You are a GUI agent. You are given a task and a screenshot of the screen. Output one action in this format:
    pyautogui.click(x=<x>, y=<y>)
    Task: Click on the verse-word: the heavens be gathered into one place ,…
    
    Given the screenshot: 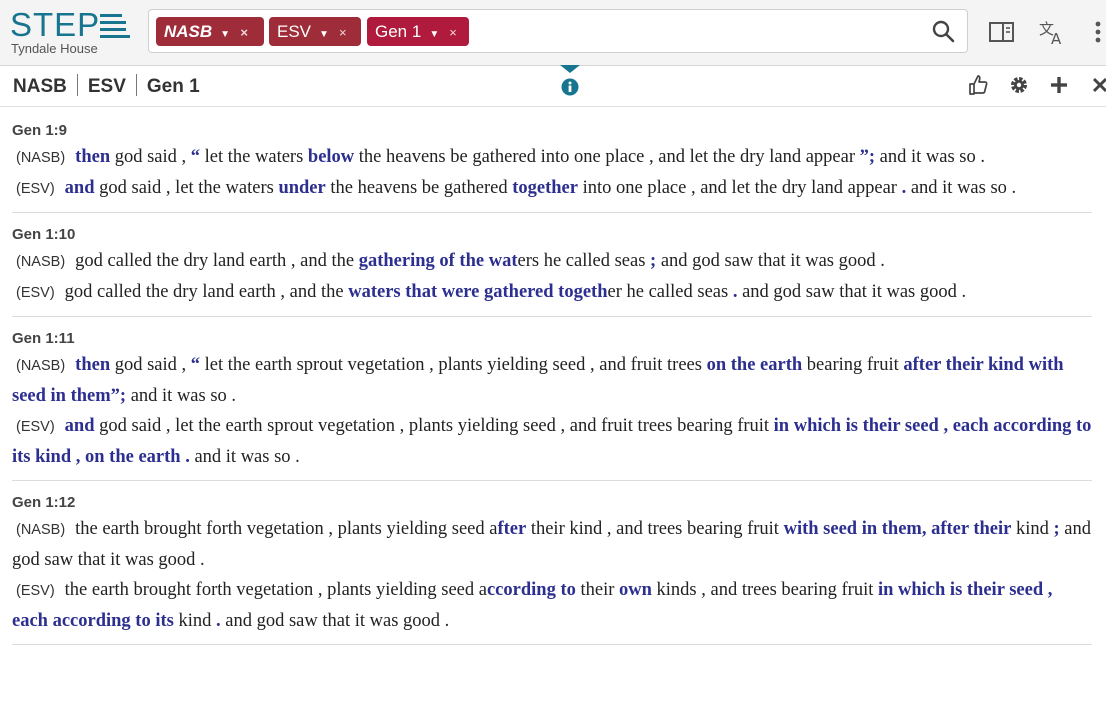 What is the action you would take?
    pyautogui.click(x=606, y=157)
    